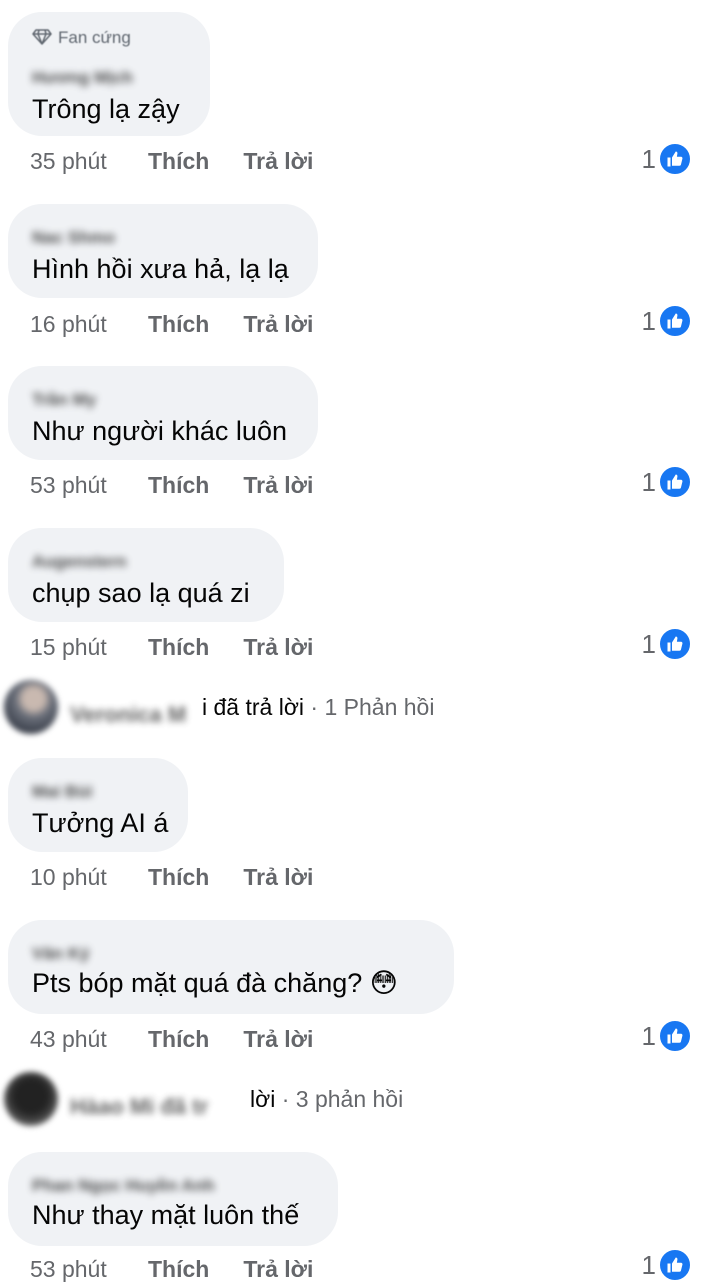 The height and width of the screenshot is (1283, 706). I want to click on diamond-icon, so click(42, 37).